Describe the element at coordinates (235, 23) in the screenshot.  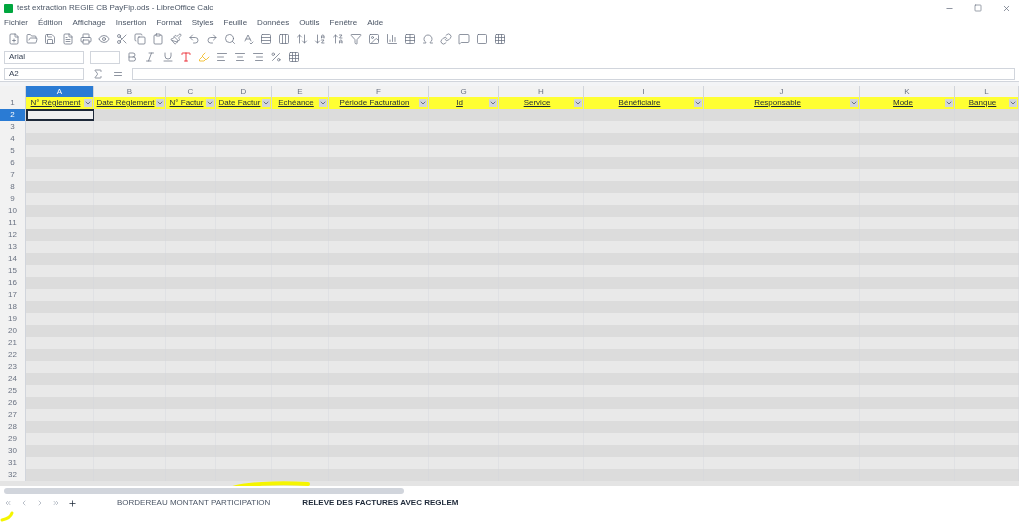
I see `menu-item: Feuille` at that location.